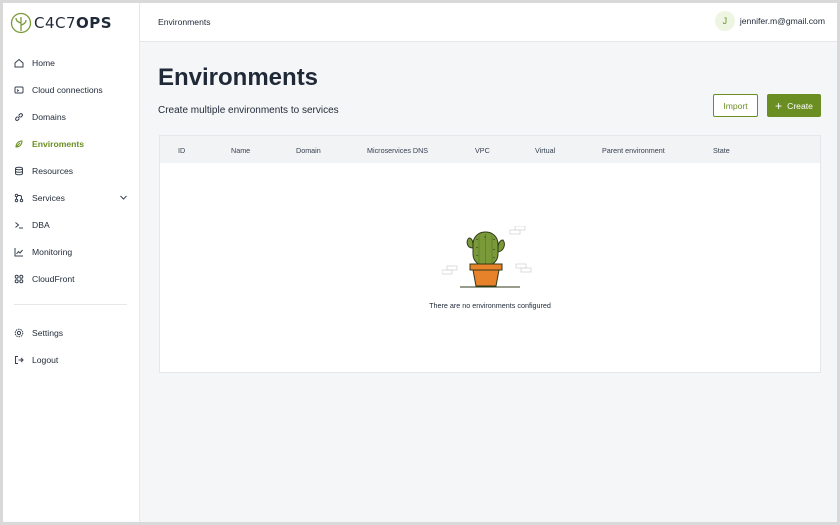 The image size is (840, 525). I want to click on sidebar-item-label: Domains, so click(49, 116).